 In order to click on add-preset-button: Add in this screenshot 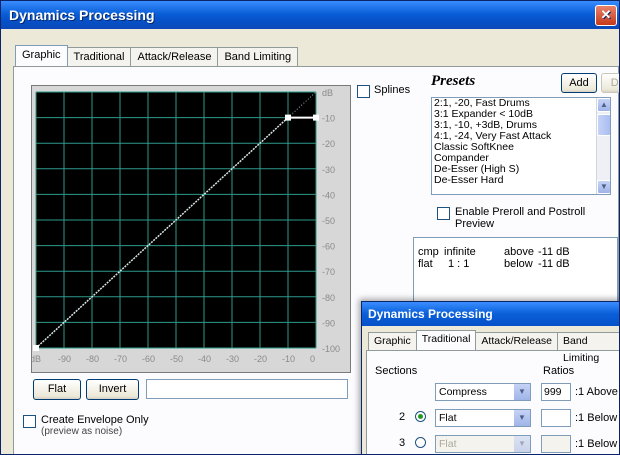, I will do `click(579, 83)`.